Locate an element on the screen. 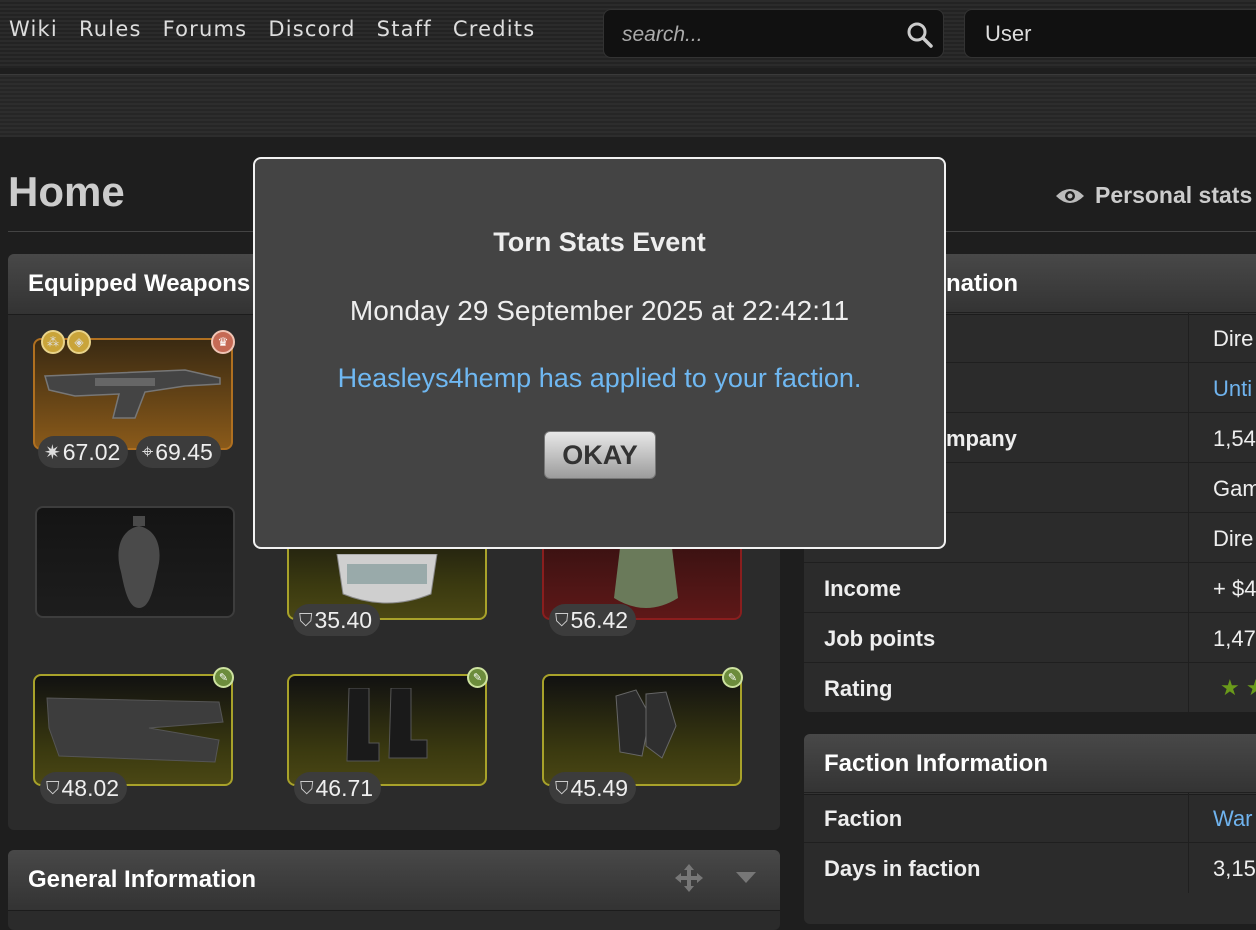  banner is located at coordinates (628, 105).